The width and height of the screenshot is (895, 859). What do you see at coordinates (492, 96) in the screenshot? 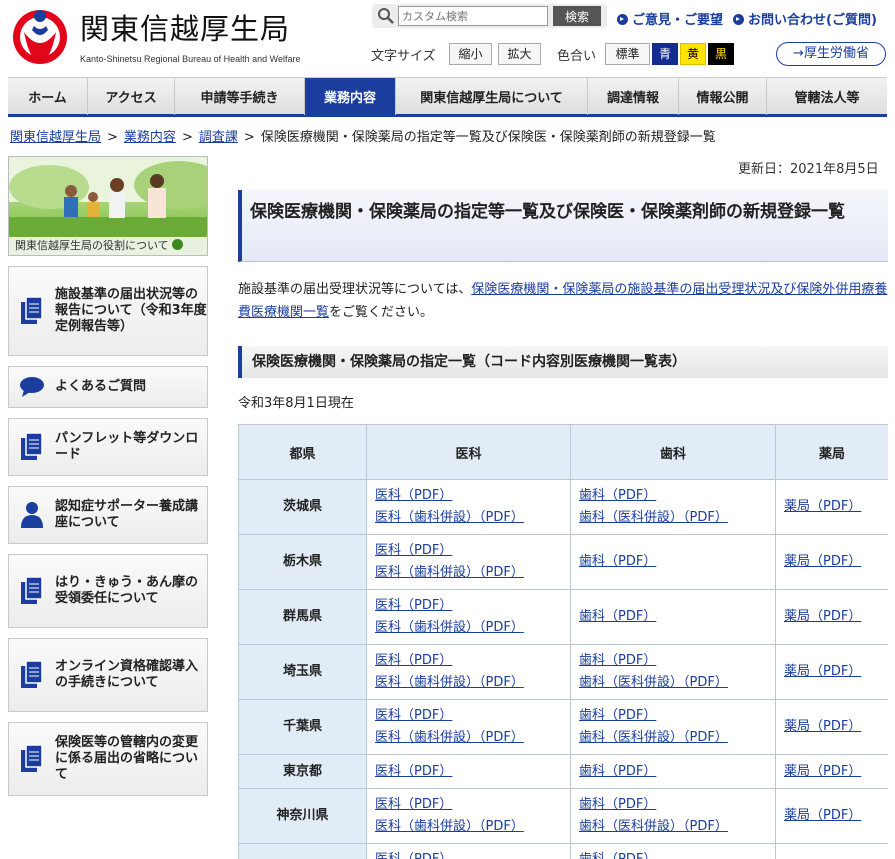
I see `nav-about: 関東信越厚生局について` at bounding box center [492, 96].